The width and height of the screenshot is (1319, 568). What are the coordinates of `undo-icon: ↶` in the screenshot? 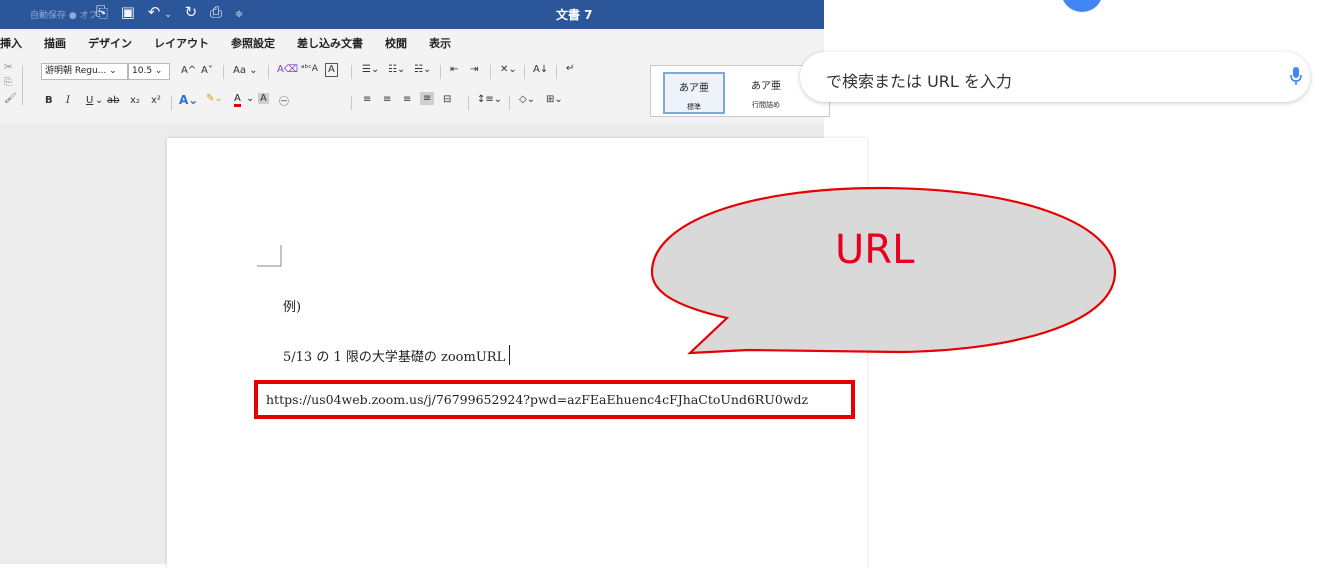 It's located at (156, 12).